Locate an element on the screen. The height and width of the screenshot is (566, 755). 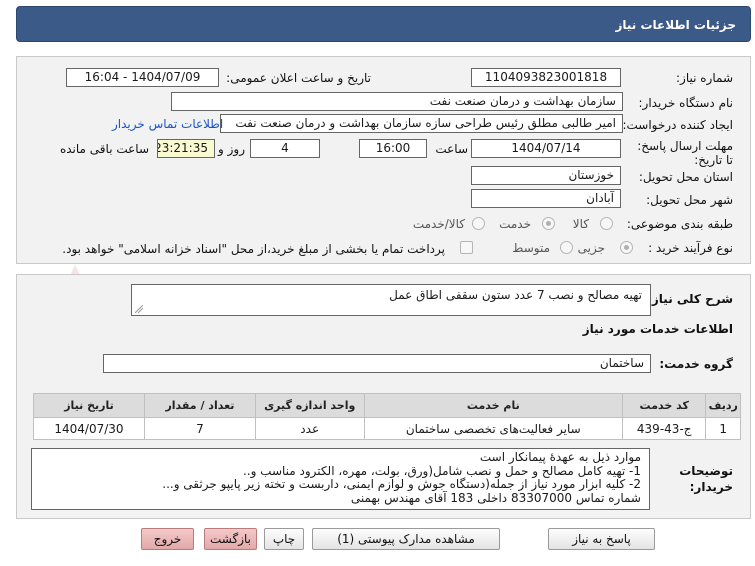
deadline-time-field: 16:00 is located at coordinates (393, 148).